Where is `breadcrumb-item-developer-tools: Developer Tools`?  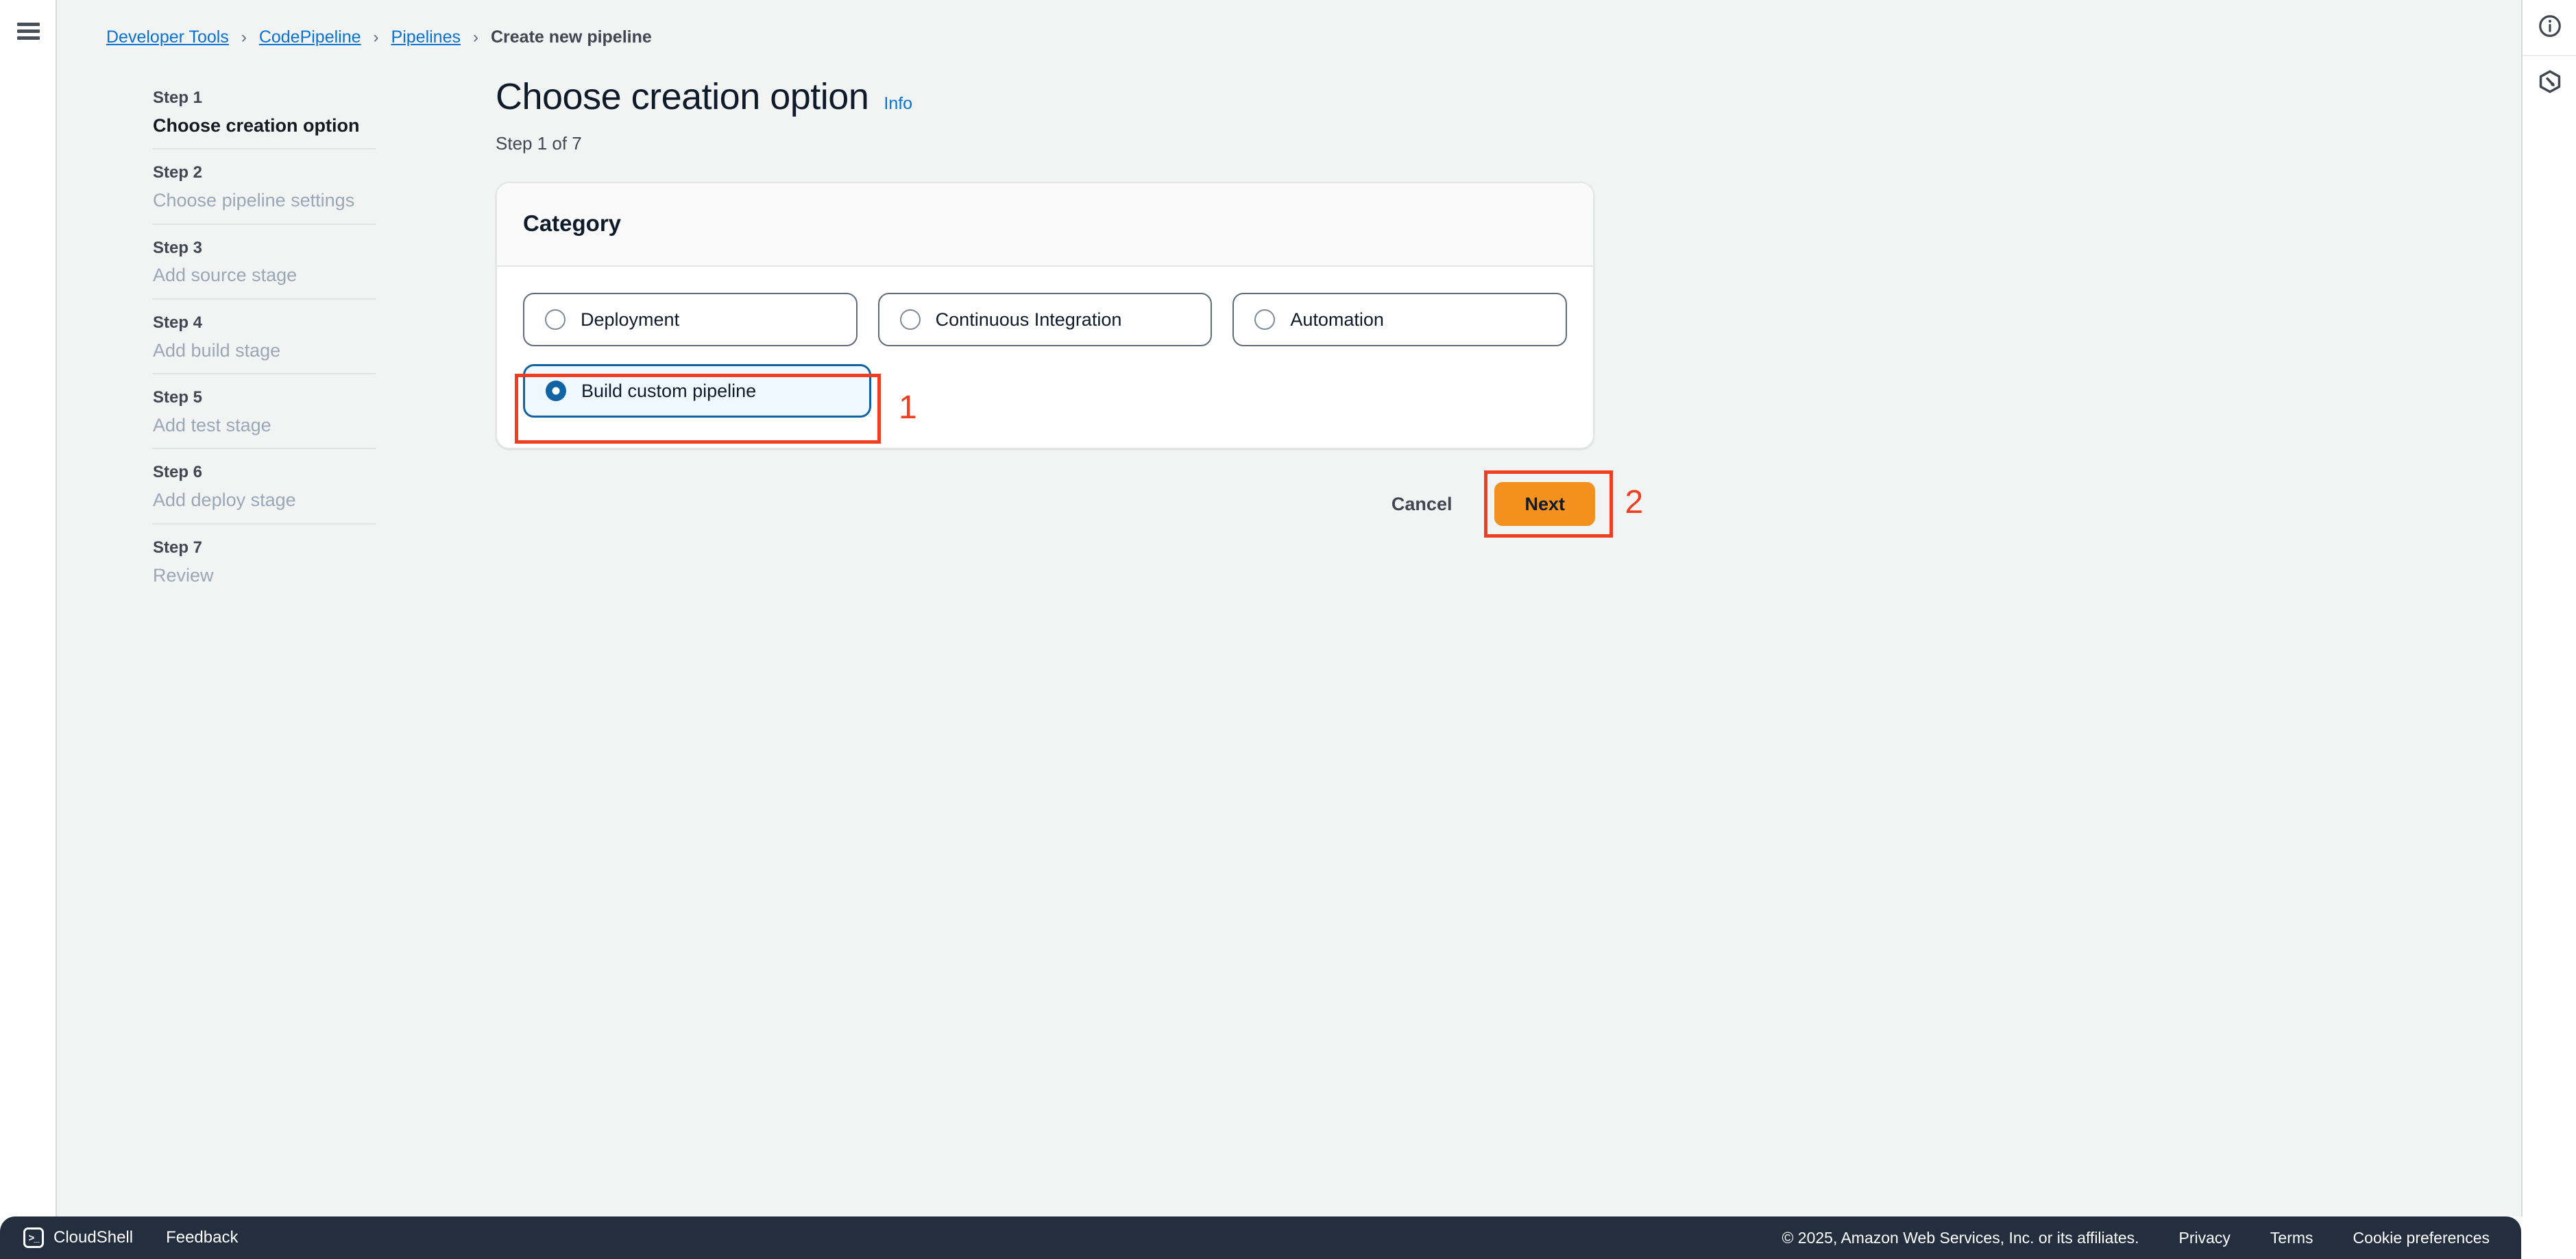
breadcrumb-item-developer-tools: Developer Tools is located at coordinates (167, 37).